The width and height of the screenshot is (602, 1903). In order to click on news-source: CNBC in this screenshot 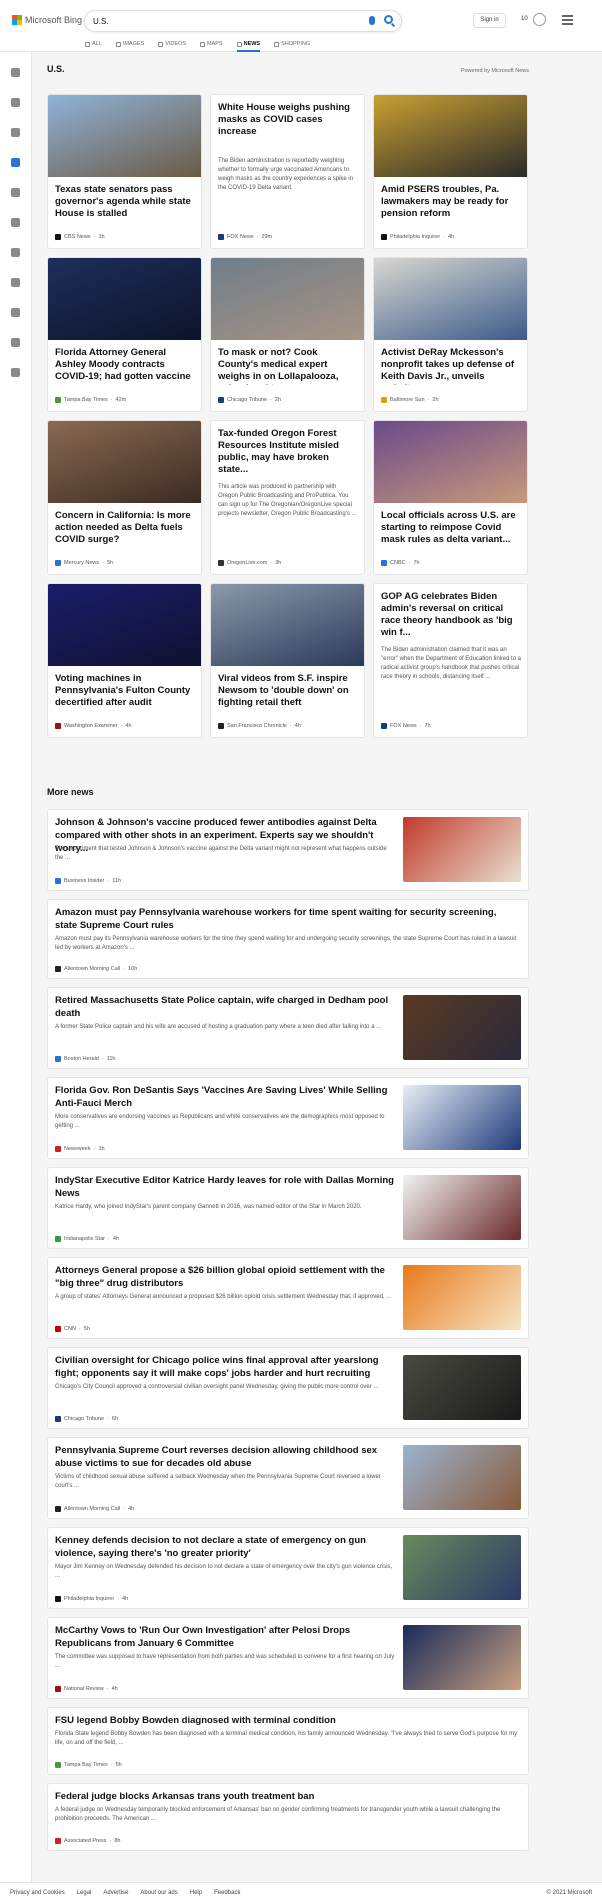, I will do `click(398, 563)`.